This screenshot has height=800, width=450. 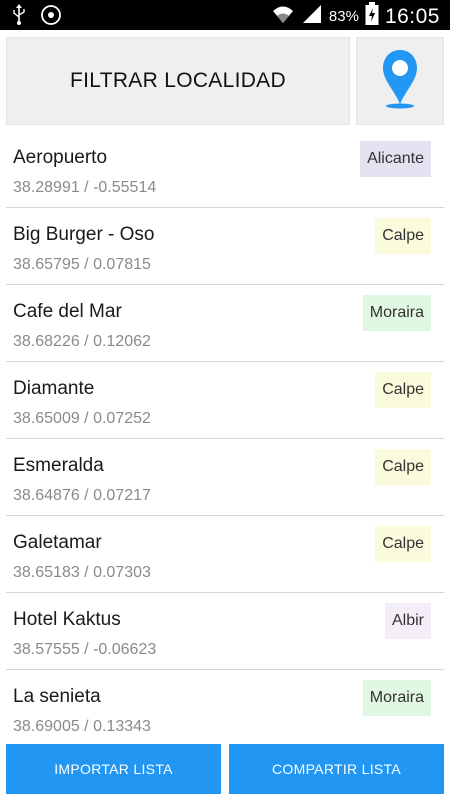 I want to click on list-item: Cafe del Mar 38.68226 / 0.12062 Moraira, so click(x=225, y=323).